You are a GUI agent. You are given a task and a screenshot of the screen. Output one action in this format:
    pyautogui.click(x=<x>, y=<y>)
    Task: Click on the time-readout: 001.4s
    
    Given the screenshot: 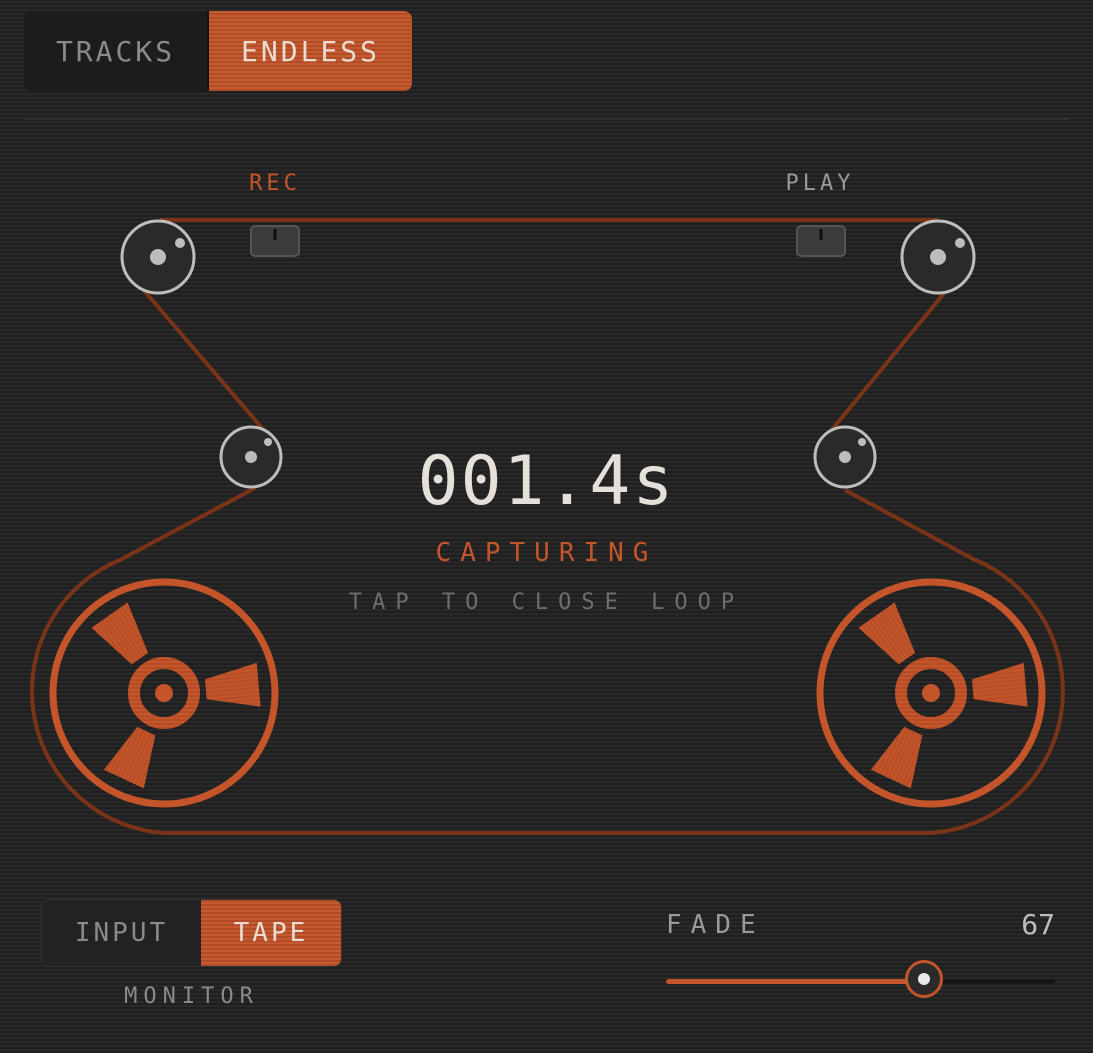 What is the action you would take?
    pyautogui.click(x=546, y=481)
    